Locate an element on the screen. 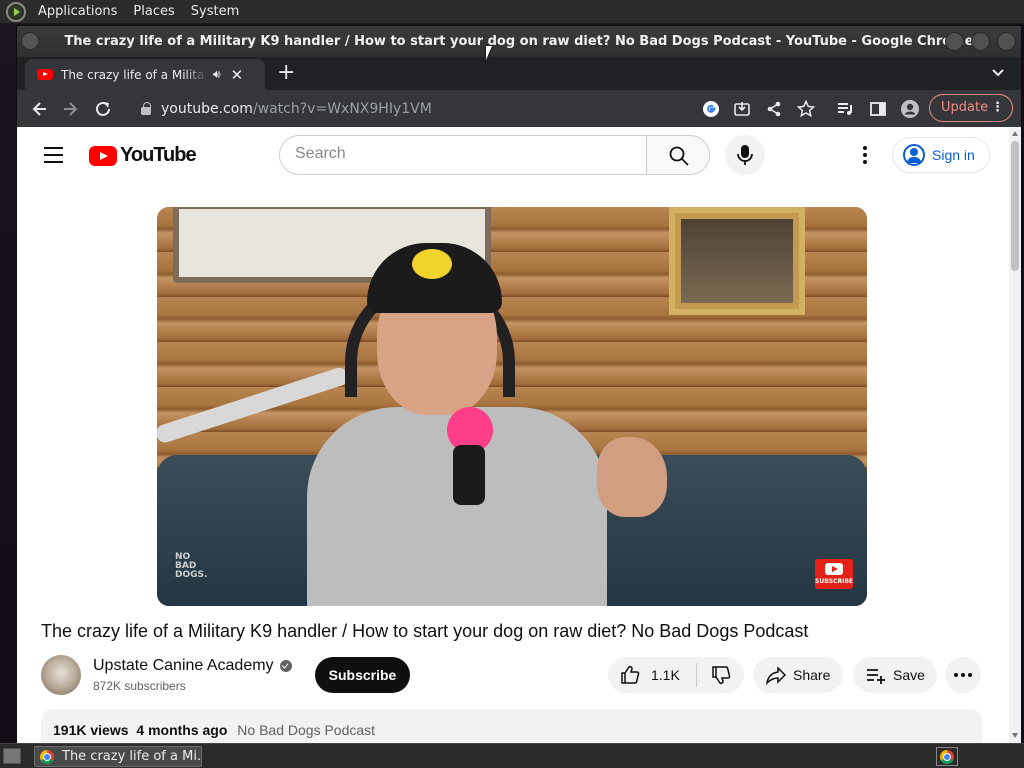 Image resolution: width=1024 pixels, height=768 pixels. tab-close-icon: ✕ is located at coordinates (237, 75).